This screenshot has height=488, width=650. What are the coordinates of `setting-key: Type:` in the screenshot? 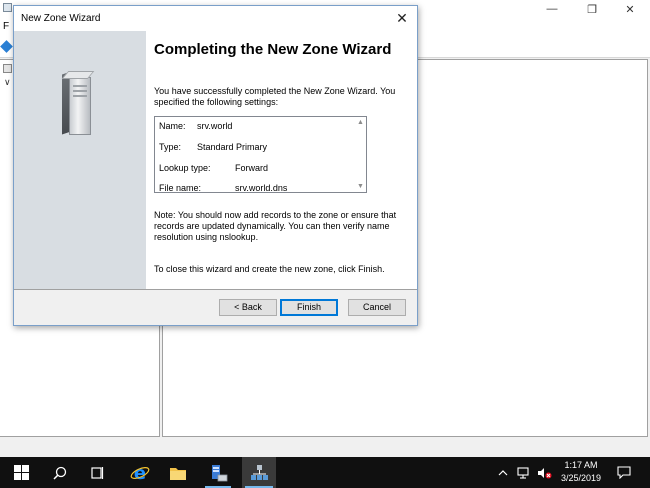 It's located at (170, 147).